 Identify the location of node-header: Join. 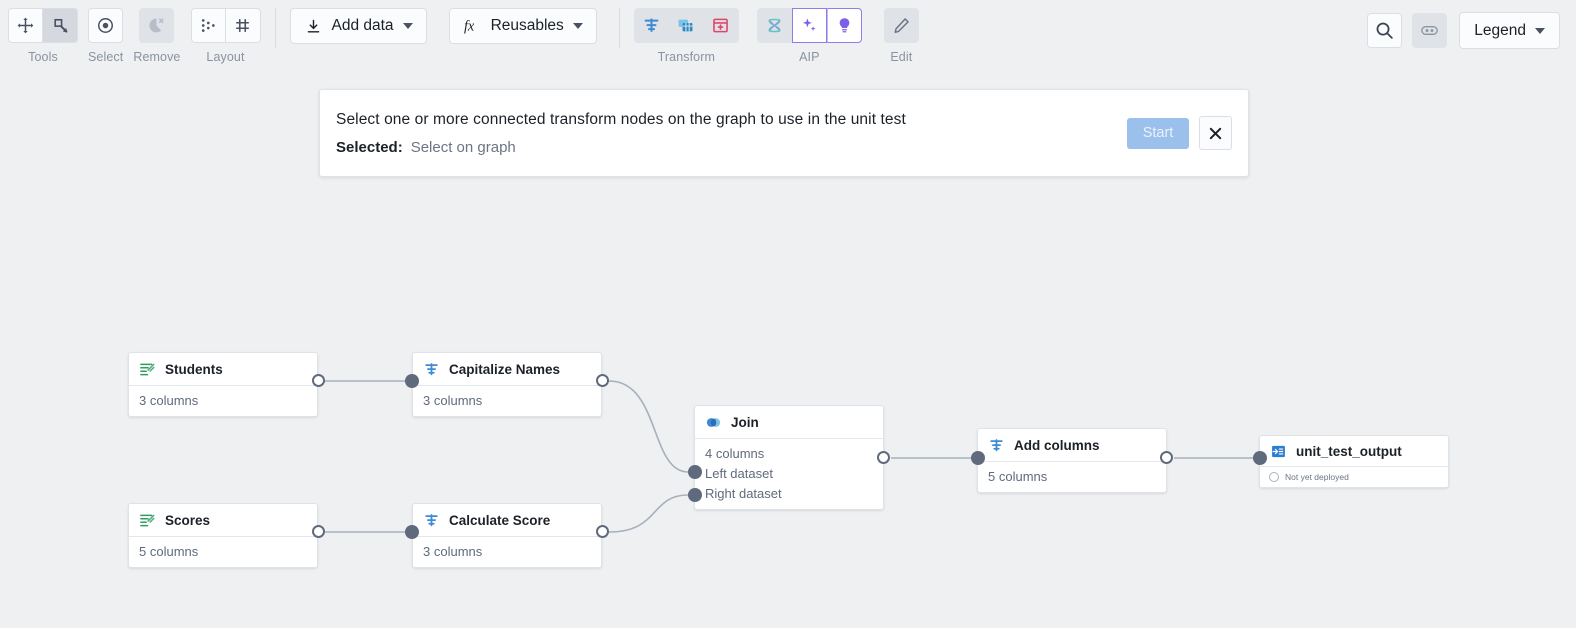
(789, 422).